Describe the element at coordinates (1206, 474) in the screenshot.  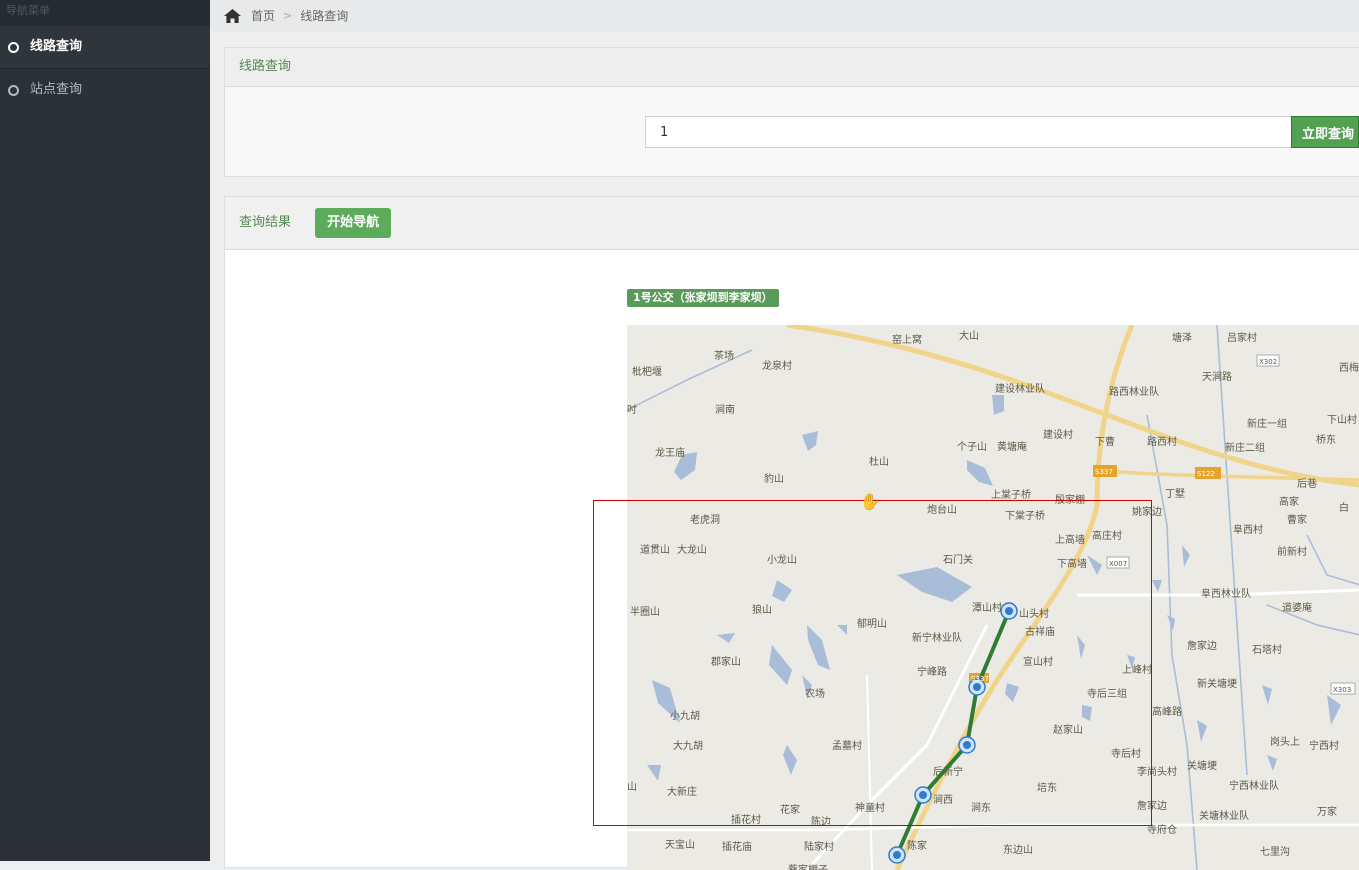
I see `map-shield-label: S122` at that location.